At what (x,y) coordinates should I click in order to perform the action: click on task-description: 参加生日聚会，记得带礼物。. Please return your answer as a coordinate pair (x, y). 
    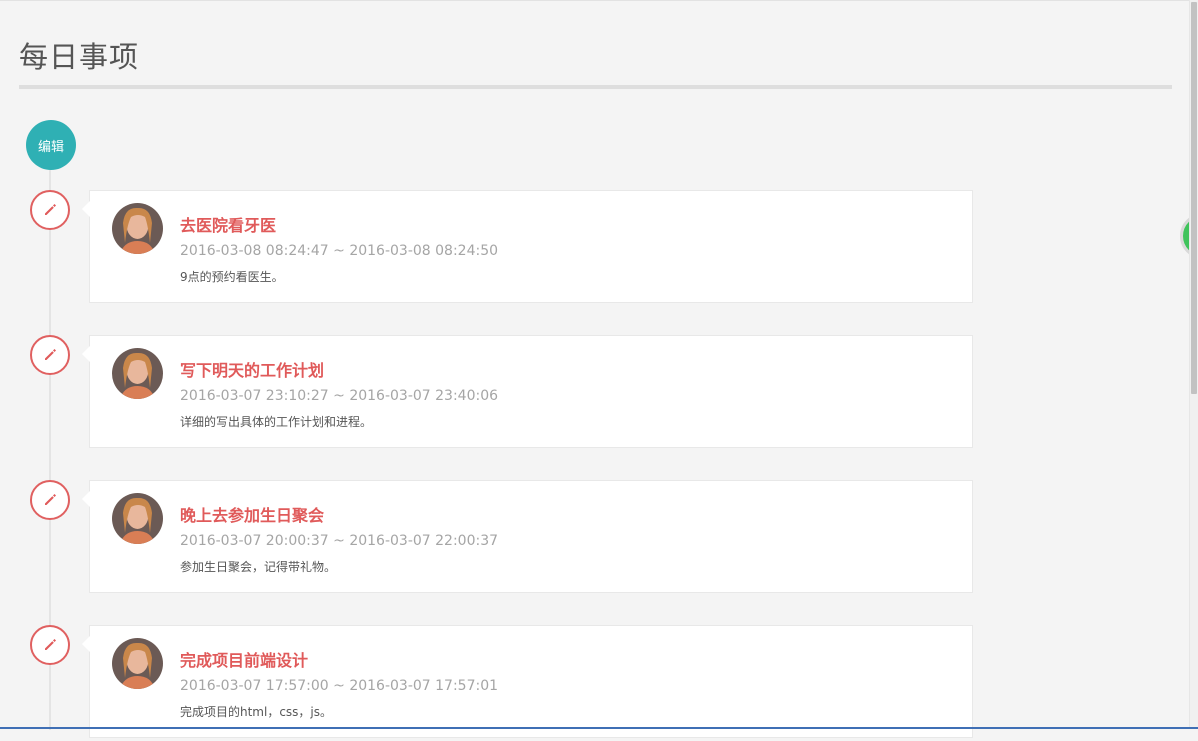
    Looking at the image, I should click on (258, 567).